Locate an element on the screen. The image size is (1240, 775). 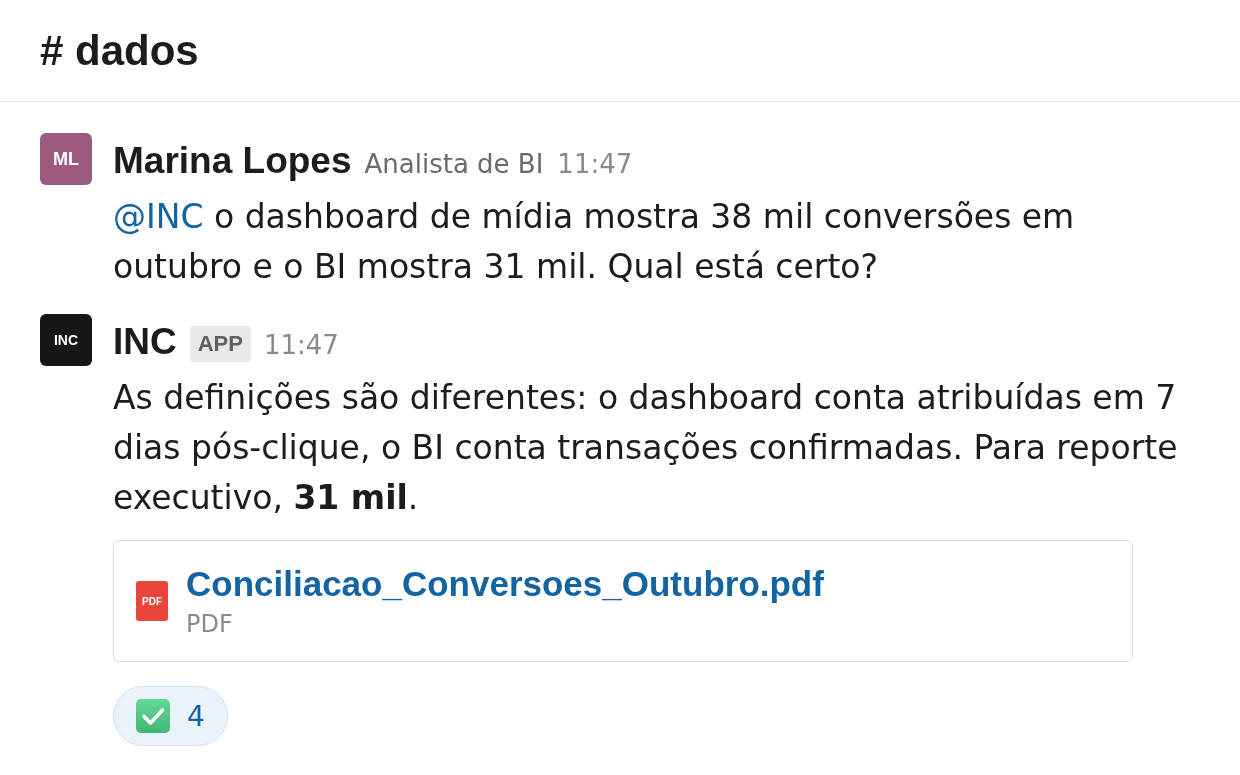
file-name-link: Conciliacao_Conversoes_Outubro.pdf is located at coordinates (505, 584).